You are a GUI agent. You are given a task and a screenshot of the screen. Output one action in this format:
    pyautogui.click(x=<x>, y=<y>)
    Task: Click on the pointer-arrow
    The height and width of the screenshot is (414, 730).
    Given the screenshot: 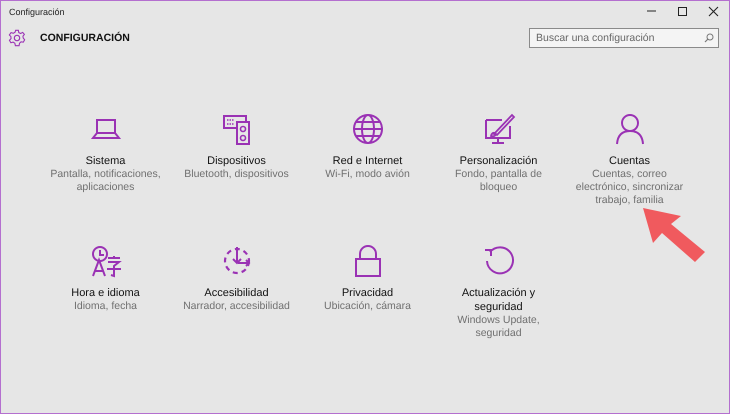 What is the action you would take?
    pyautogui.click(x=674, y=235)
    